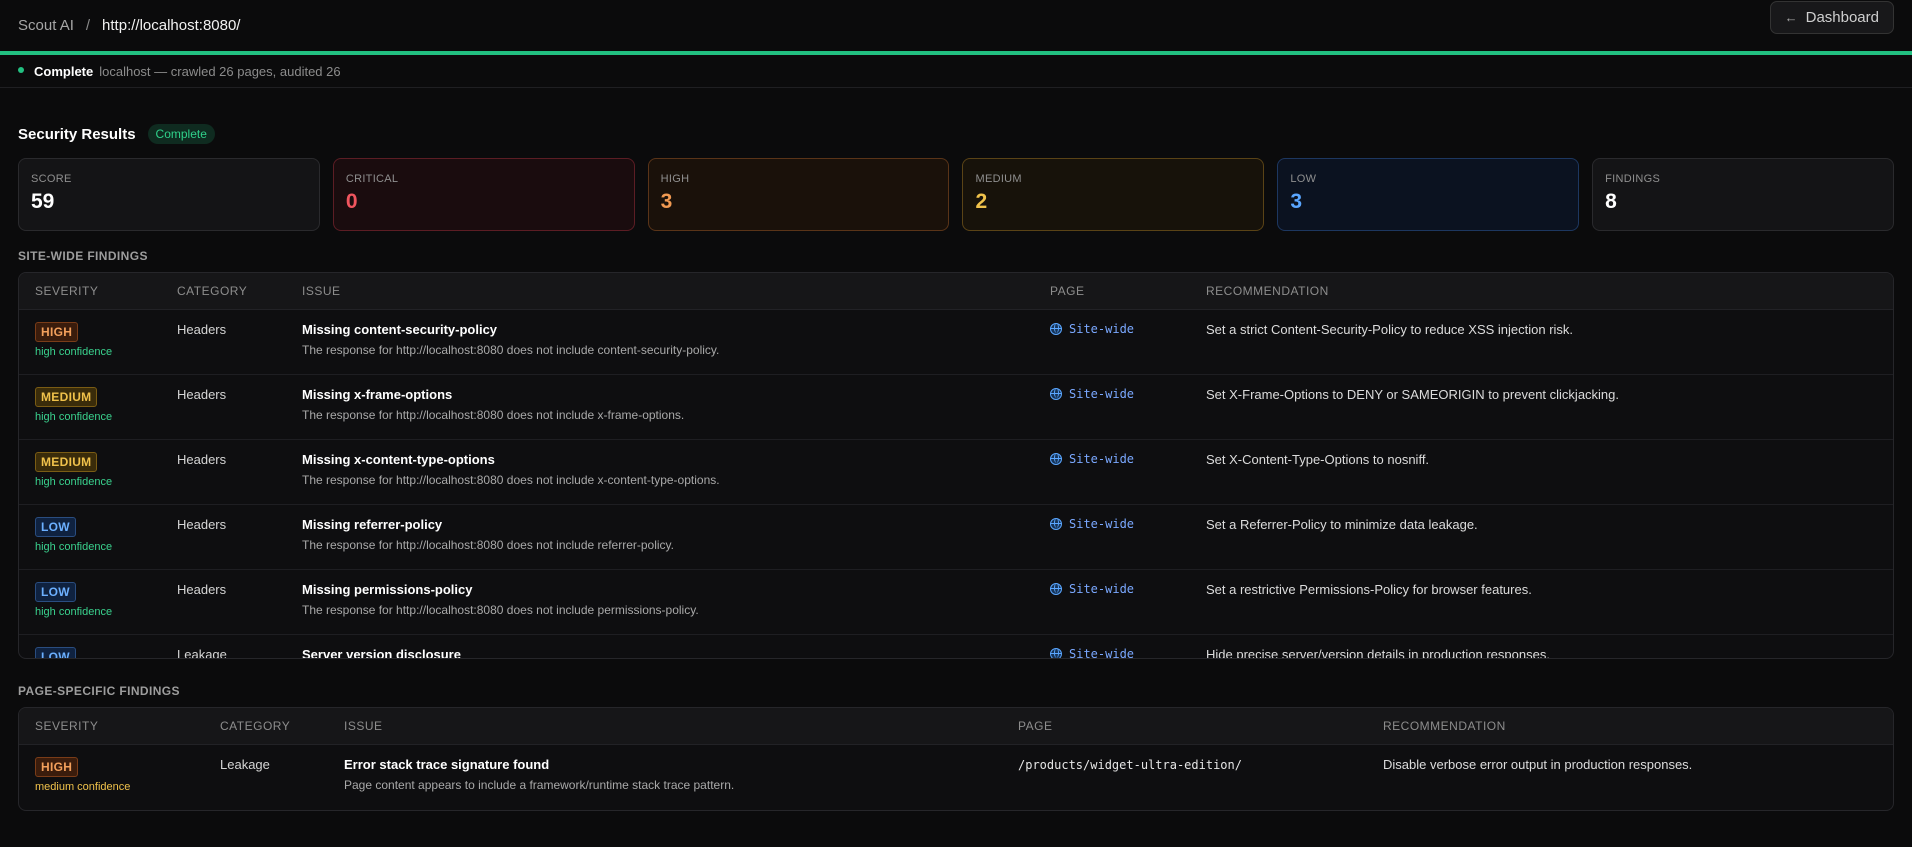  What do you see at coordinates (1831, 17) in the screenshot?
I see `dashboard-button: ← Dashboard` at bounding box center [1831, 17].